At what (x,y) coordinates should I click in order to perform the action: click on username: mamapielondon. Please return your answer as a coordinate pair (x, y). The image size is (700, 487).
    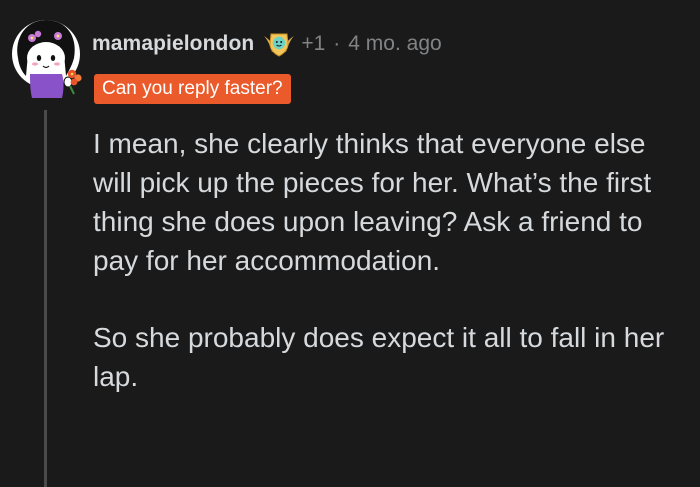
    Looking at the image, I should click on (173, 44).